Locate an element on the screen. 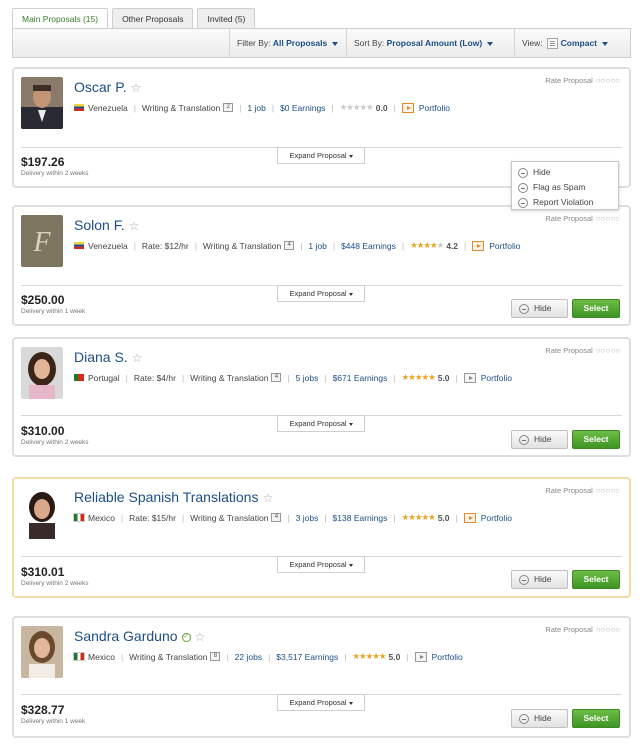 This screenshot has width=643, height=750. filter-dropdown: Filter By: All Proposals is located at coordinates (284, 43).